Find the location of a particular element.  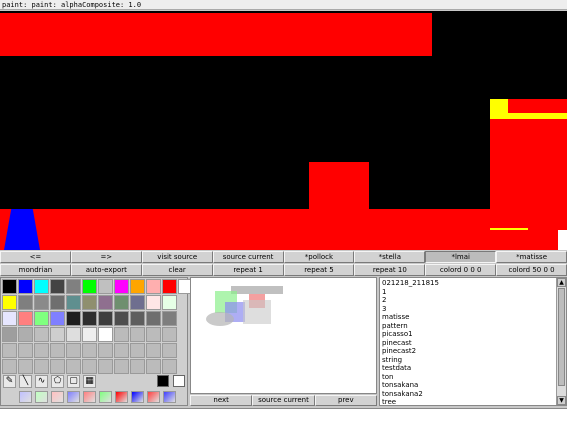

clear-button: clear is located at coordinates (177, 270).